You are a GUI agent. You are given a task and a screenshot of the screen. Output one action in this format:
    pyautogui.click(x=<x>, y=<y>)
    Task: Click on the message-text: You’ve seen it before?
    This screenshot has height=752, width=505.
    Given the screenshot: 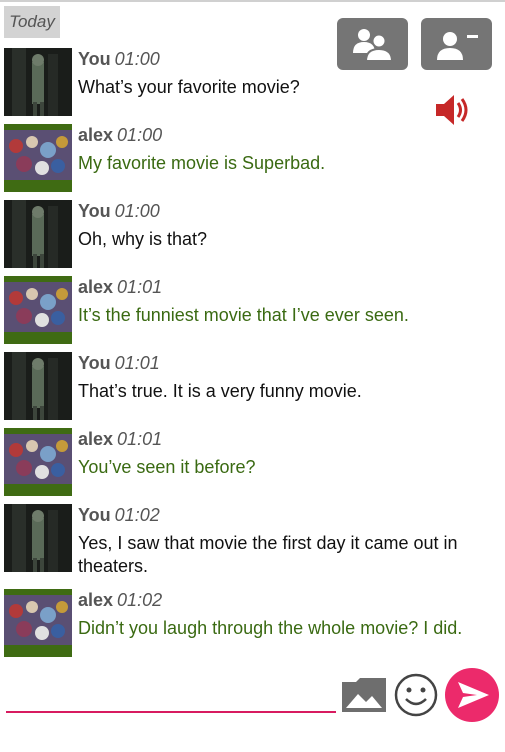 What is the action you would take?
    pyautogui.click(x=167, y=467)
    